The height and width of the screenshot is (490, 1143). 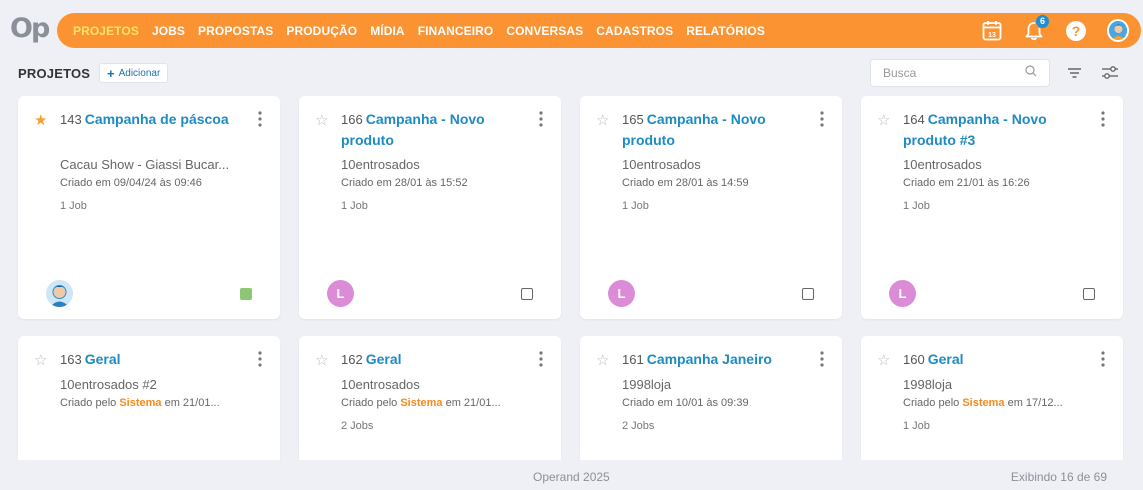 What do you see at coordinates (1058, 477) in the screenshot?
I see `pagination-count: Exibindo 16 de 69` at bounding box center [1058, 477].